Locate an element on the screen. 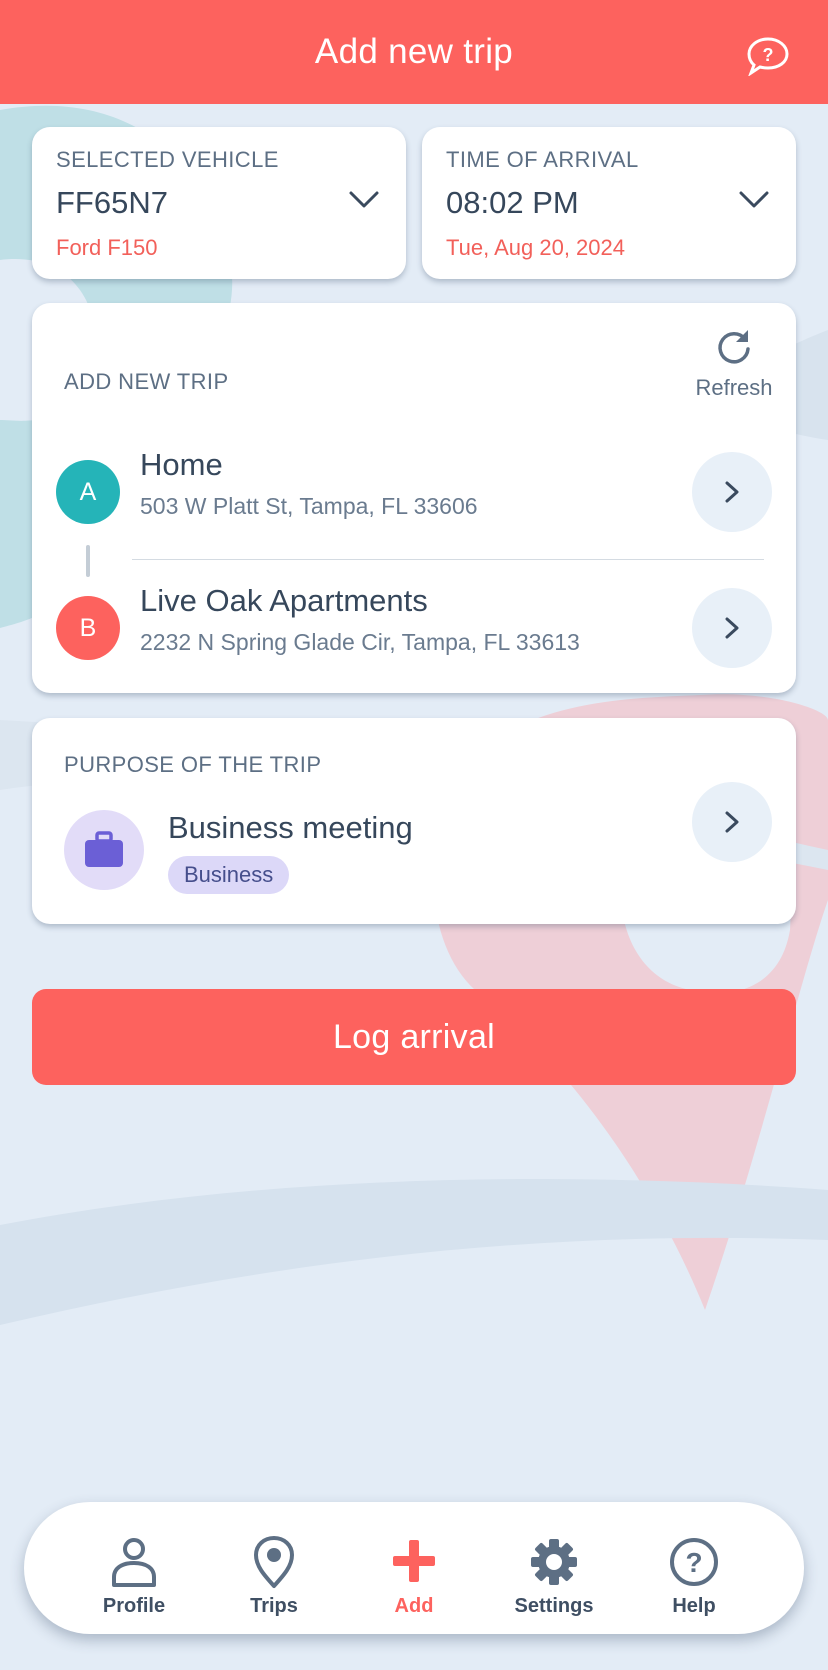 This screenshot has width=828, height=1670. person-icon is located at coordinates (134, 1562).